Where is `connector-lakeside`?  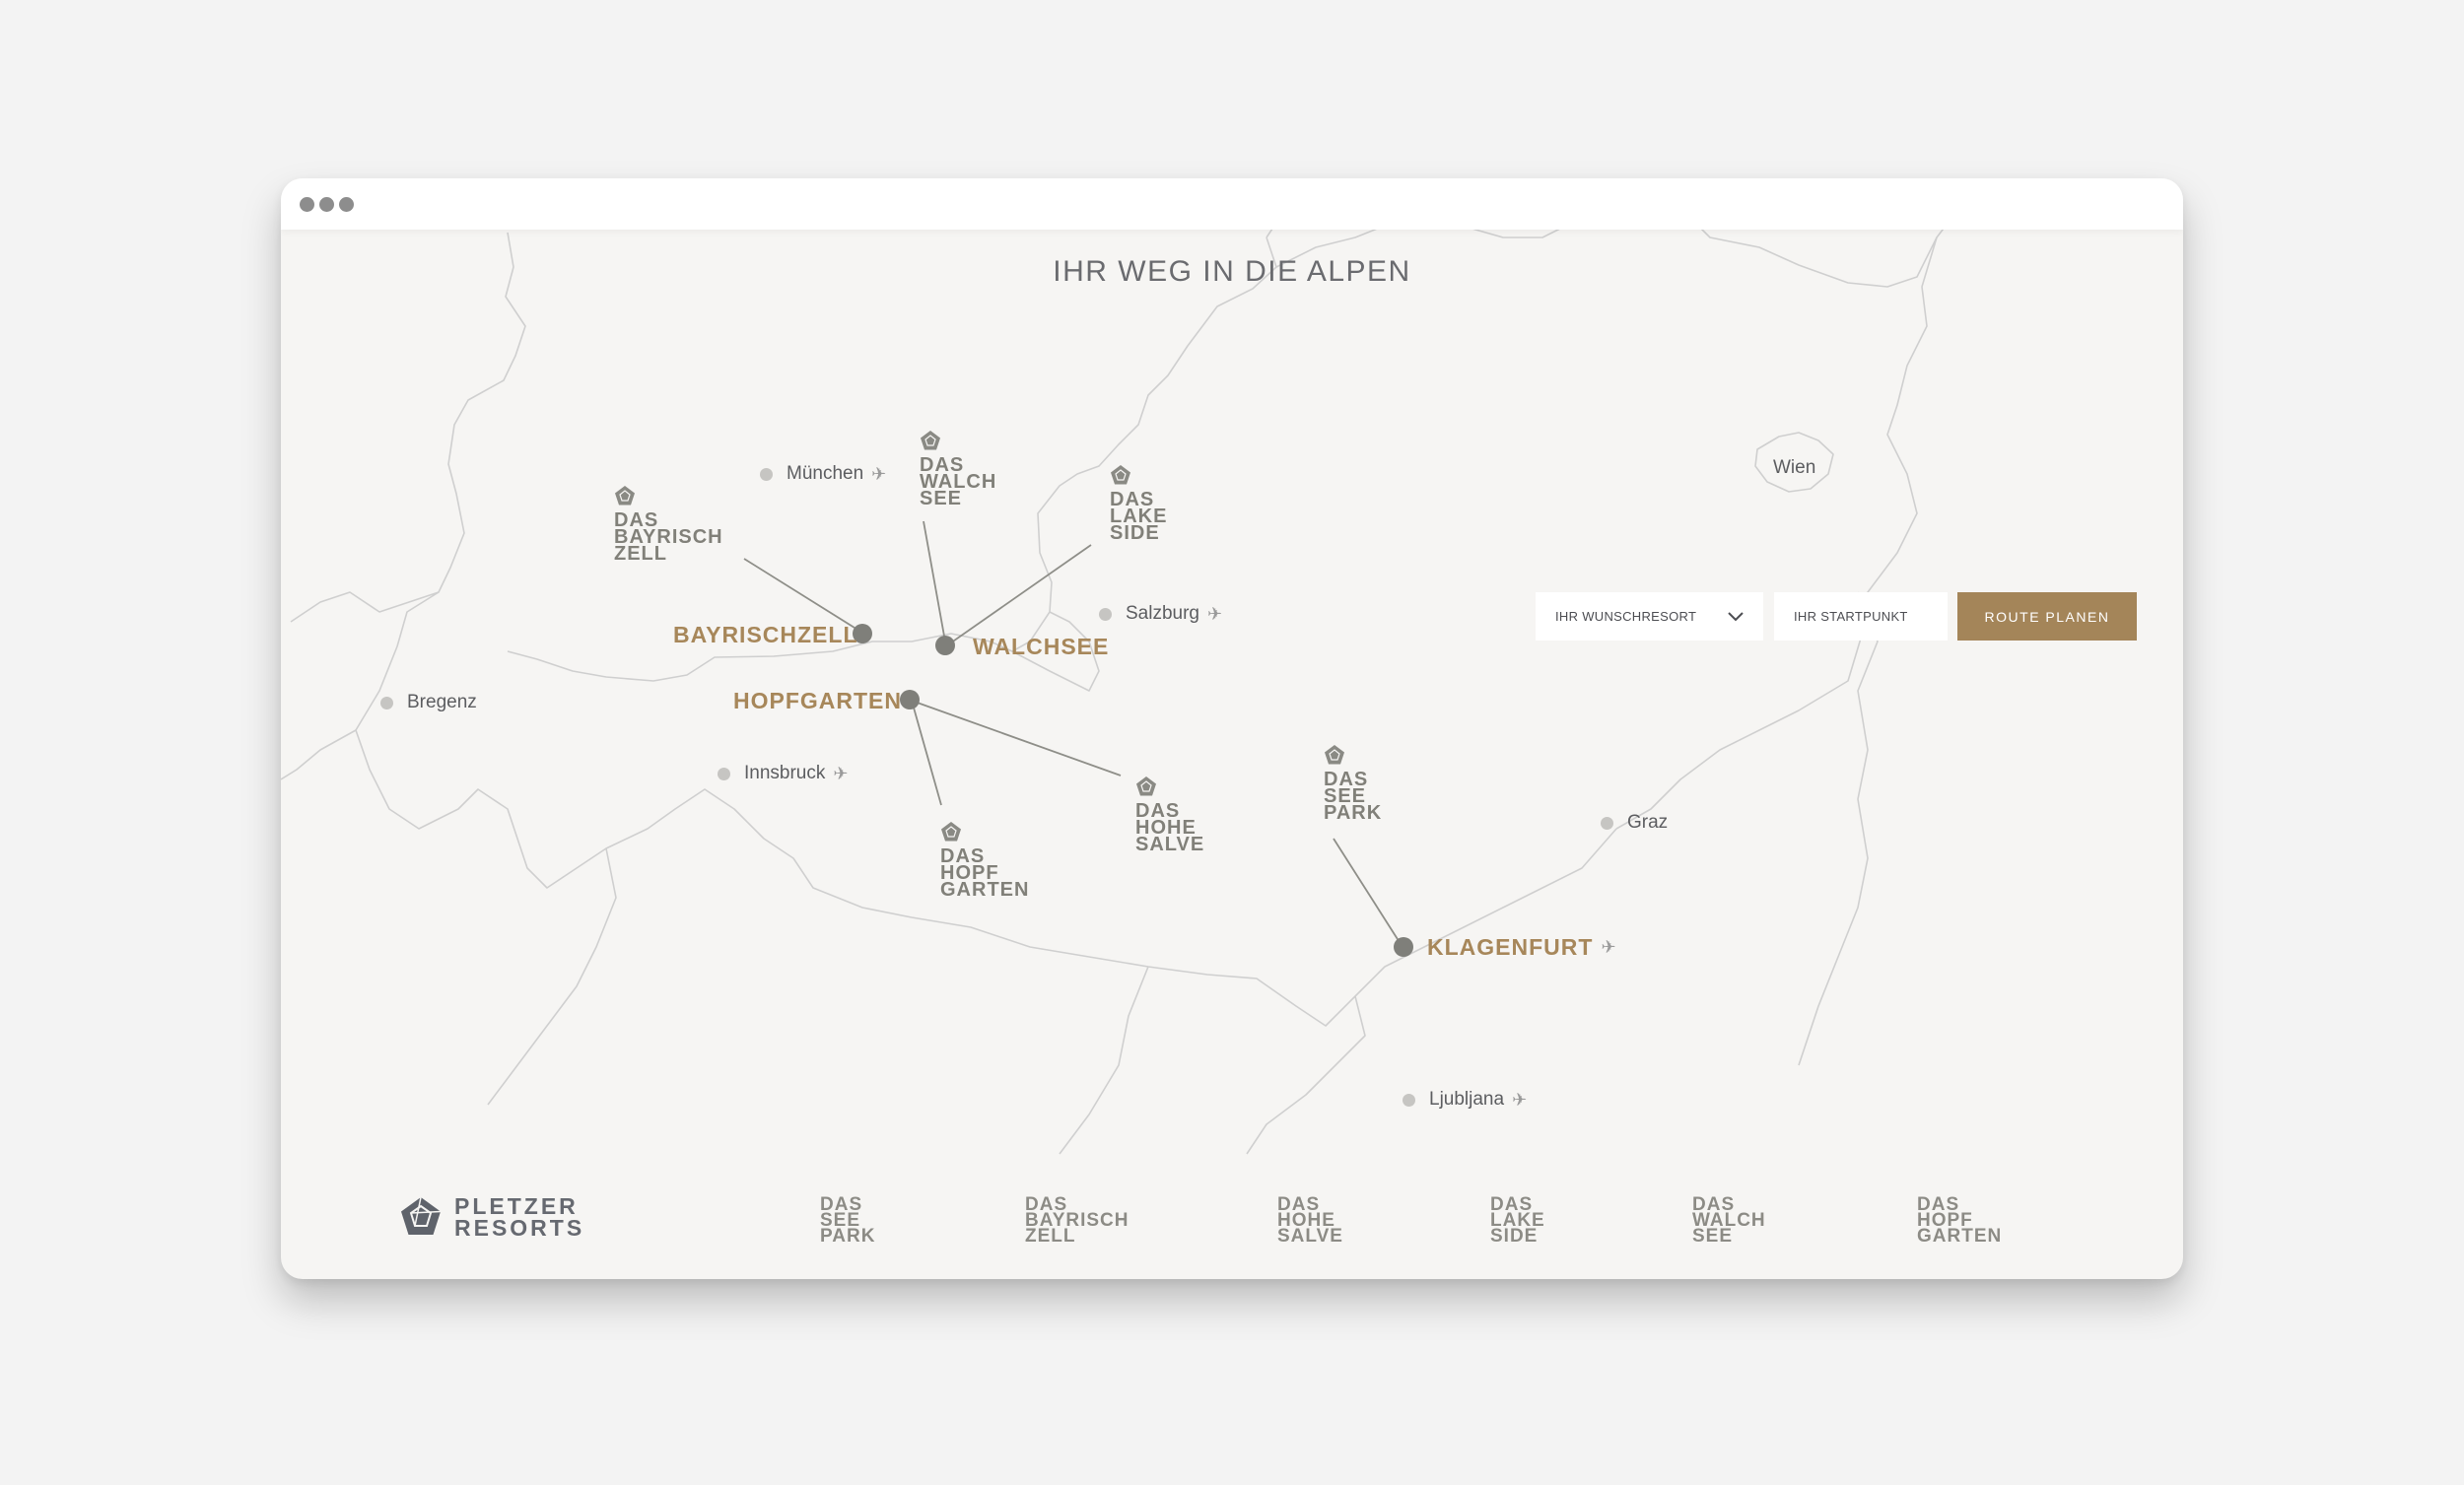 connector-lakeside is located at coordinates (1019, 595).